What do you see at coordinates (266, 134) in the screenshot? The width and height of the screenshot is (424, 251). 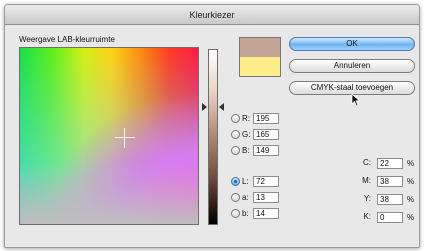 I see `input-g: 165` at bounding box center [266, 134].